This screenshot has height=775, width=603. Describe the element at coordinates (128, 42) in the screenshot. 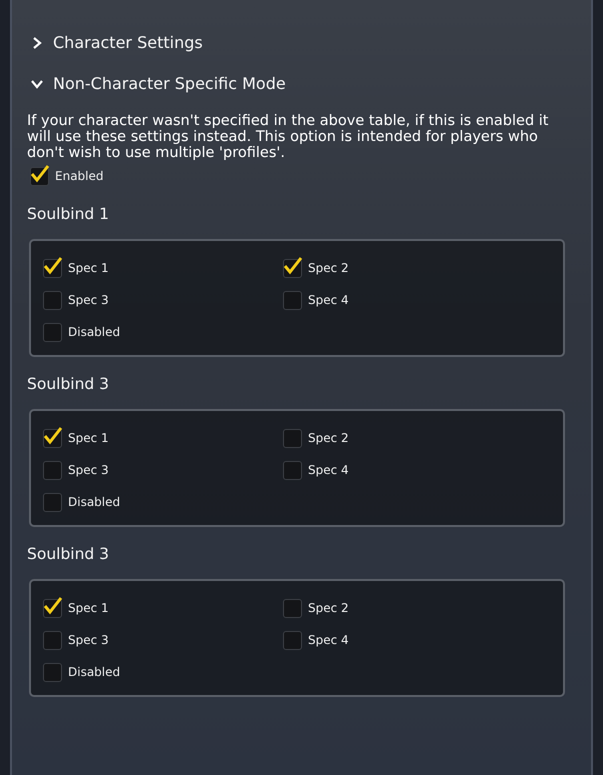

I see `section-header: Character Settings` at that location.